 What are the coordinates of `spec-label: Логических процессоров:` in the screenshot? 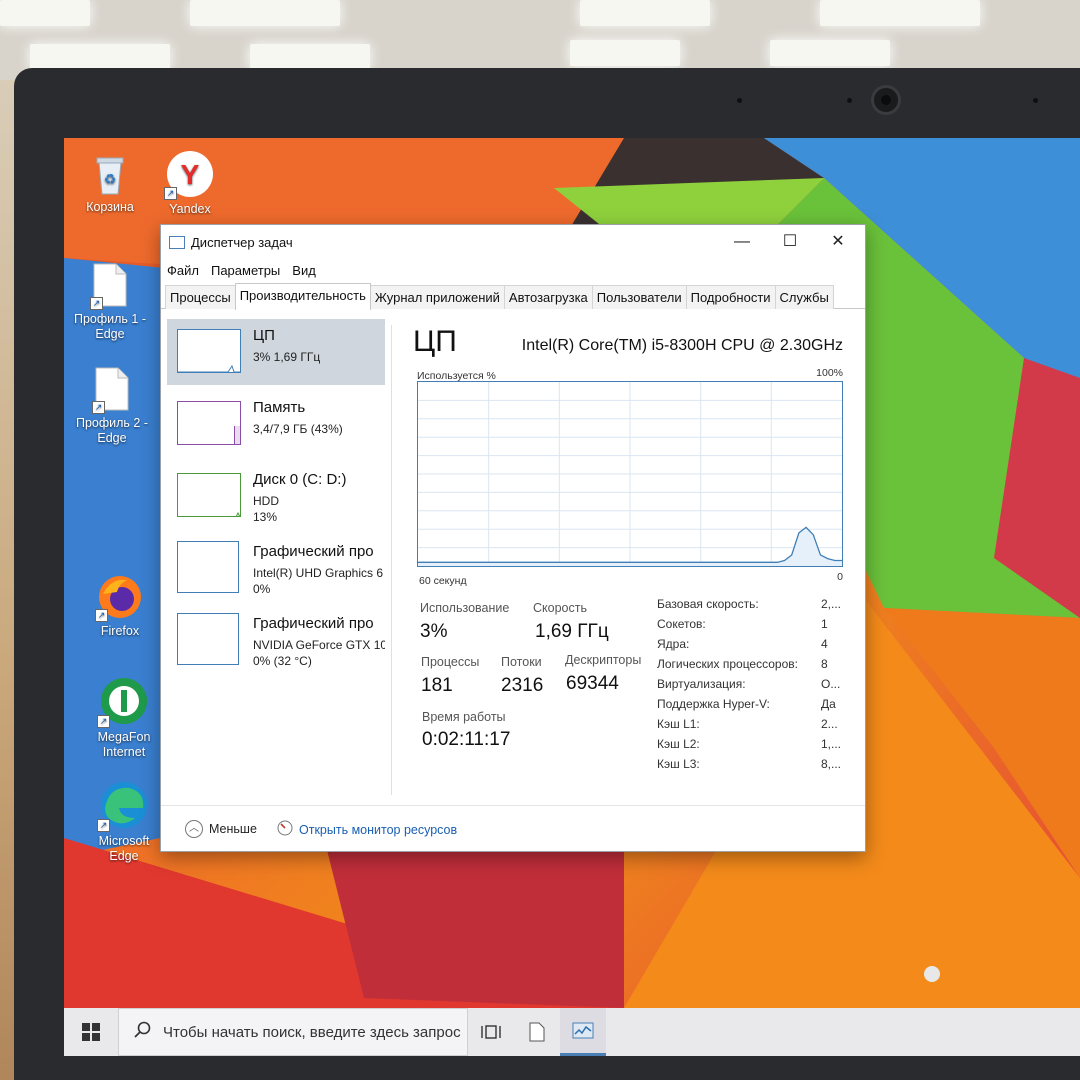 It's located at (727, 664).